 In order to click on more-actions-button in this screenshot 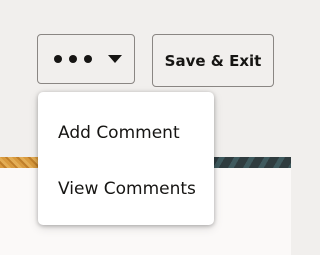, I will do `click(86, 59)`.